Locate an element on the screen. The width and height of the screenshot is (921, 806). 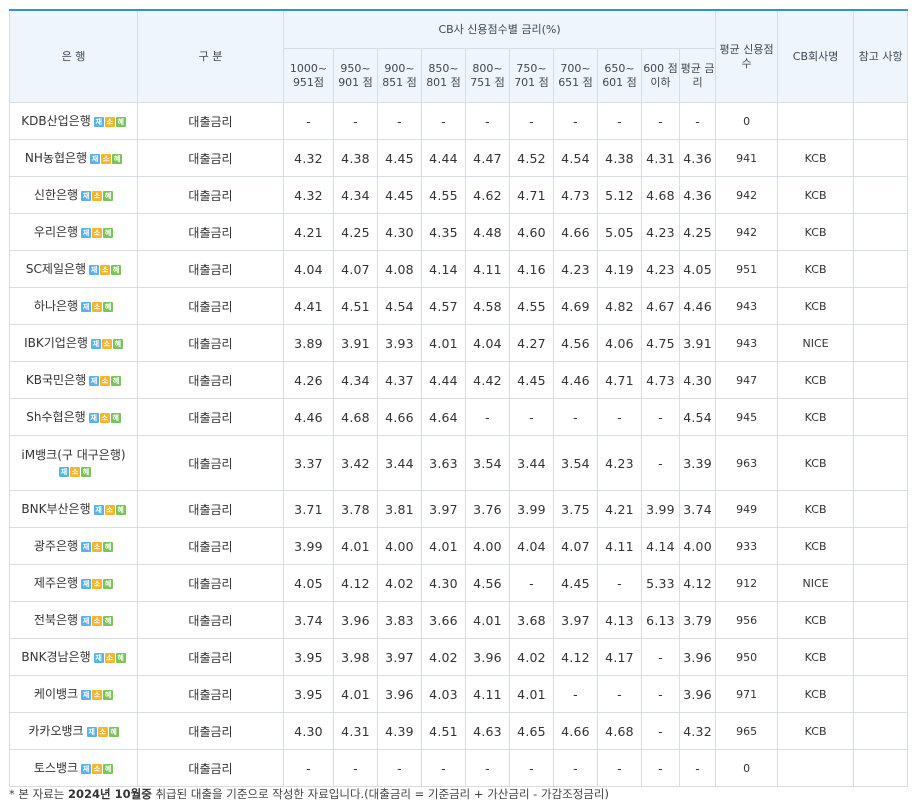
bank-name-cell: Sh수협은행 재 소 혜 is located at coordinates (73, 417).